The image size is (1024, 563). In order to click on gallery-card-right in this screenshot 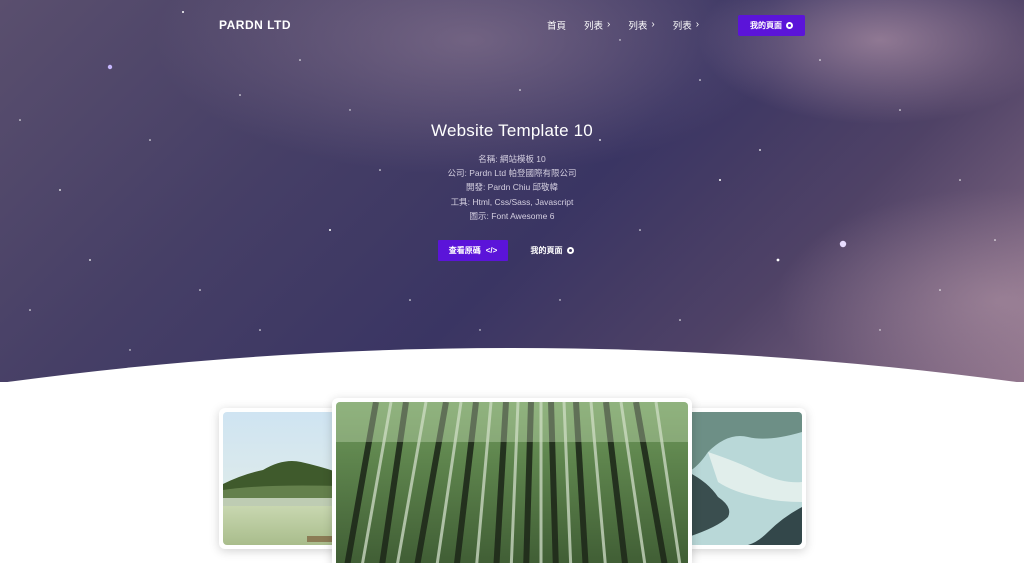, I will do `click(745, 478)`.